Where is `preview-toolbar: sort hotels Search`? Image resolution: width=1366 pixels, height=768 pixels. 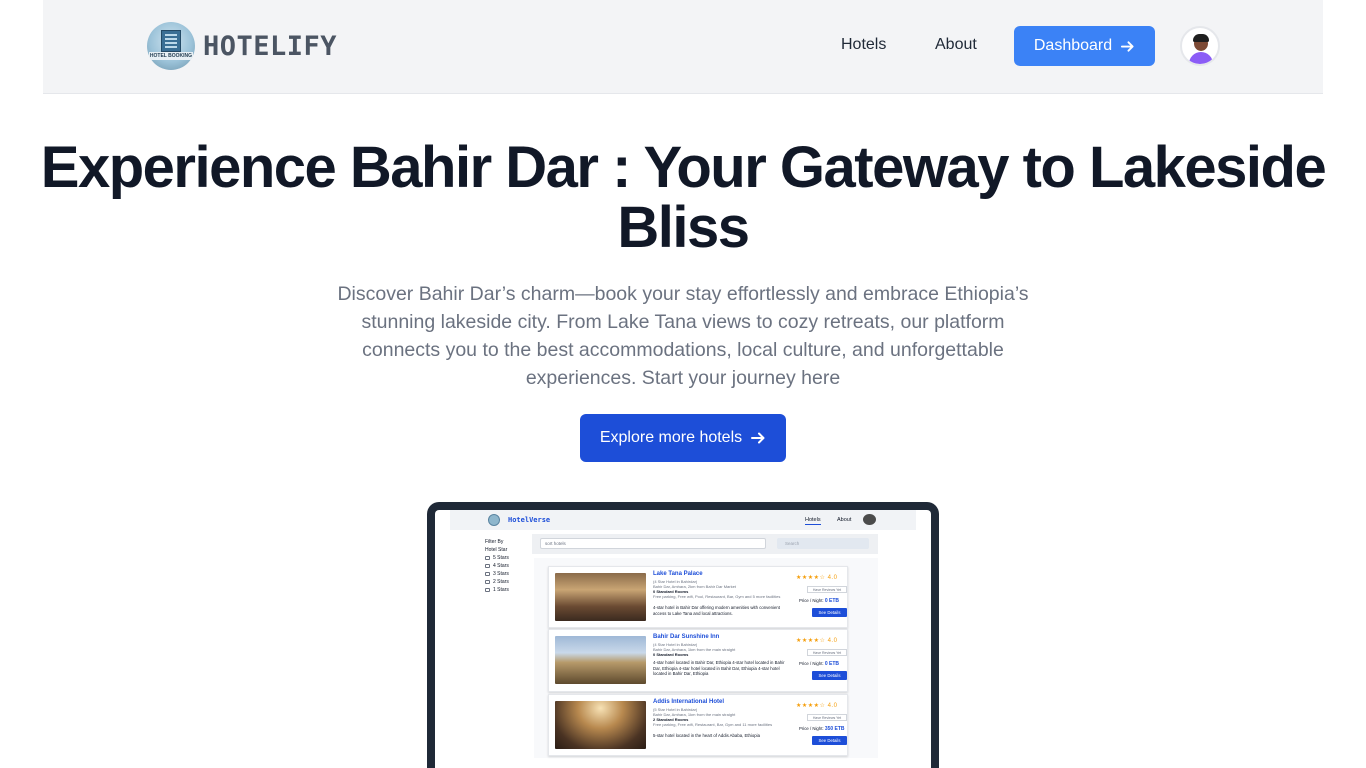
preview-toolbar: sort hotels Search is located at coordinates (705, 544).